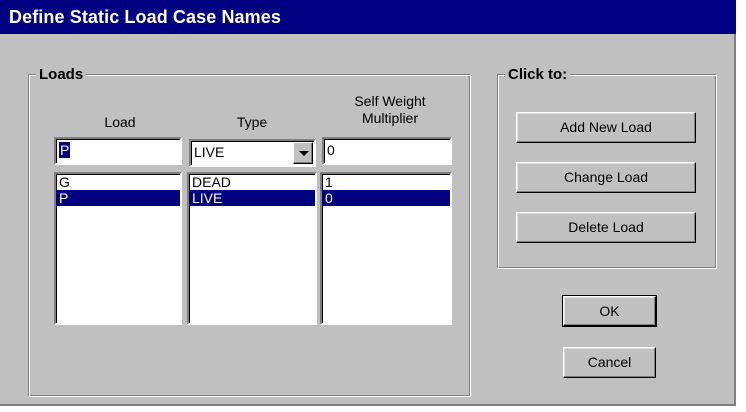  I want to click on self-weight-column-header-line1: Self Weight, so click(390, 101).